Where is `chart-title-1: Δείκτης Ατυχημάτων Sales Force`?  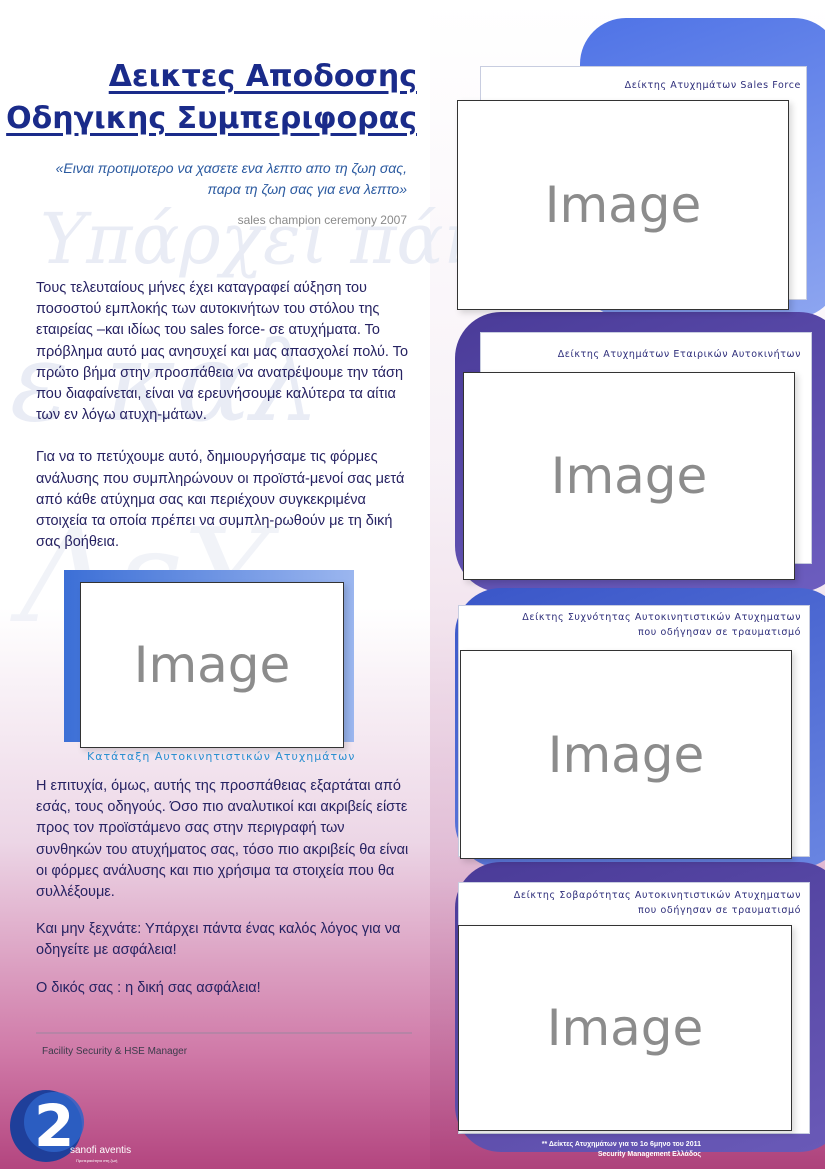
chart-title-1: Δείκτης Ατυχημάτων Sales Force is located at coordinates (712, 85).